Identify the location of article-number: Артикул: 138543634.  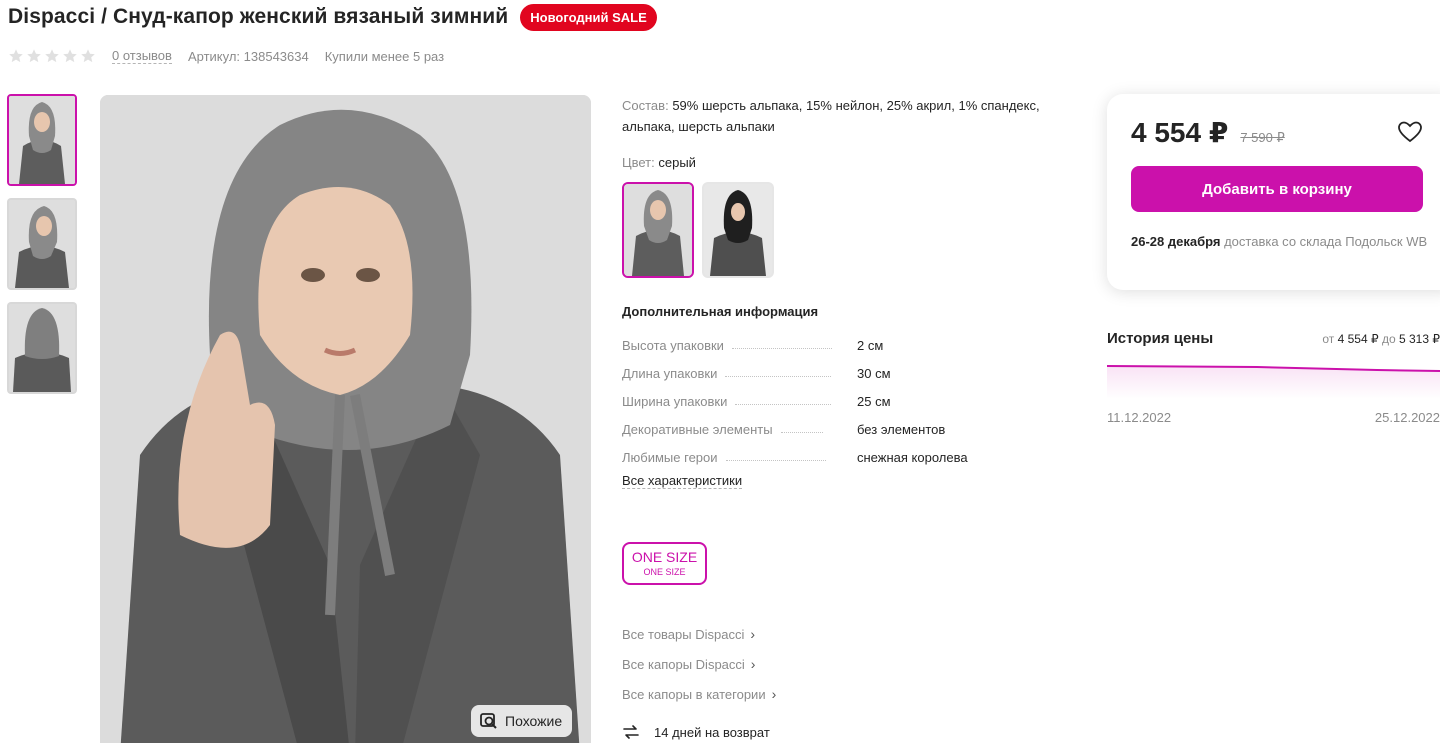
(248, 56).